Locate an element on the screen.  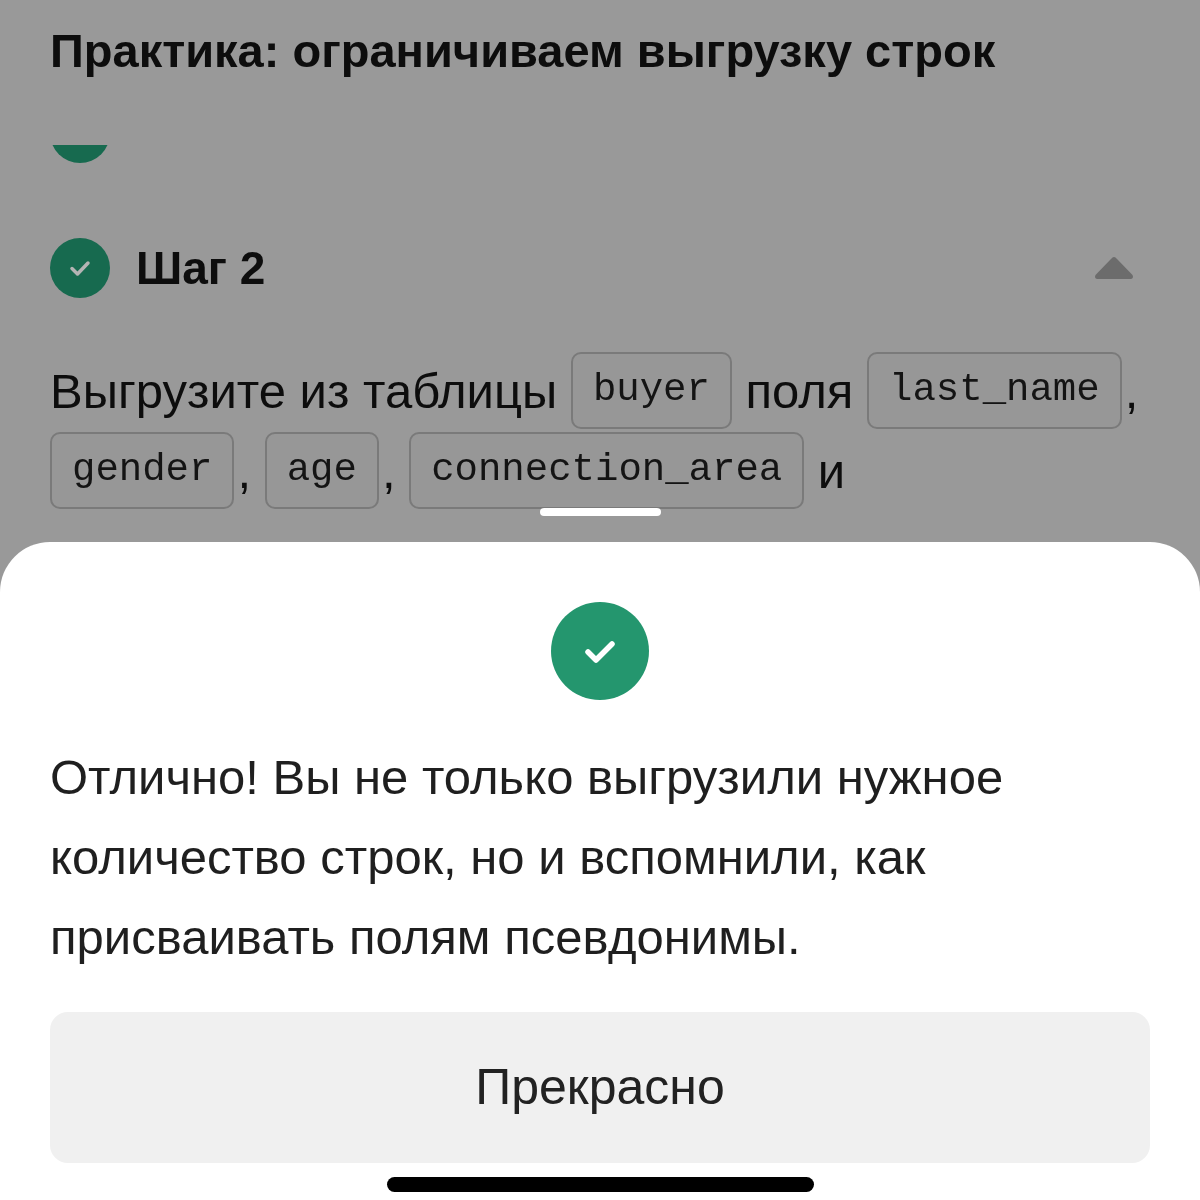
confirm-button: Прекрасно is located at coordinates (600, 1087).